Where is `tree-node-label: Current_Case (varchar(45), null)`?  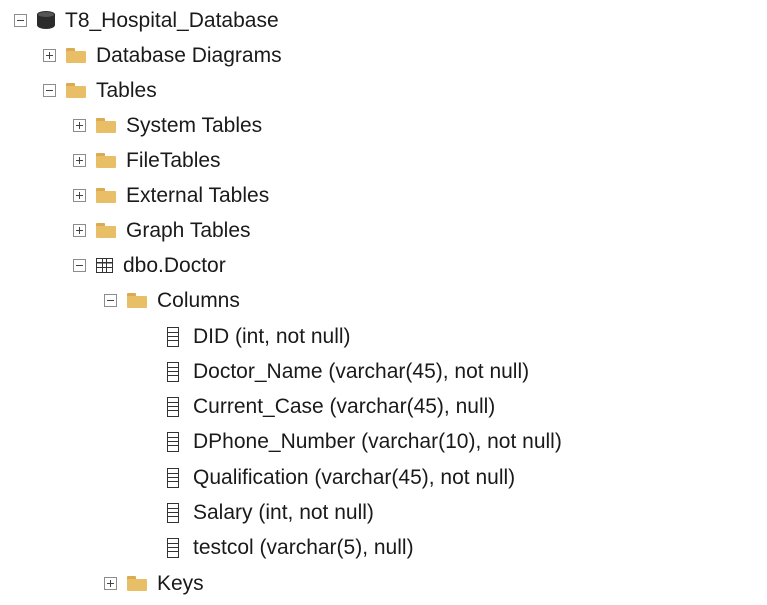
tree-node-label: Current_Case (varchar(45), null) is located at coordinates (344, 406).